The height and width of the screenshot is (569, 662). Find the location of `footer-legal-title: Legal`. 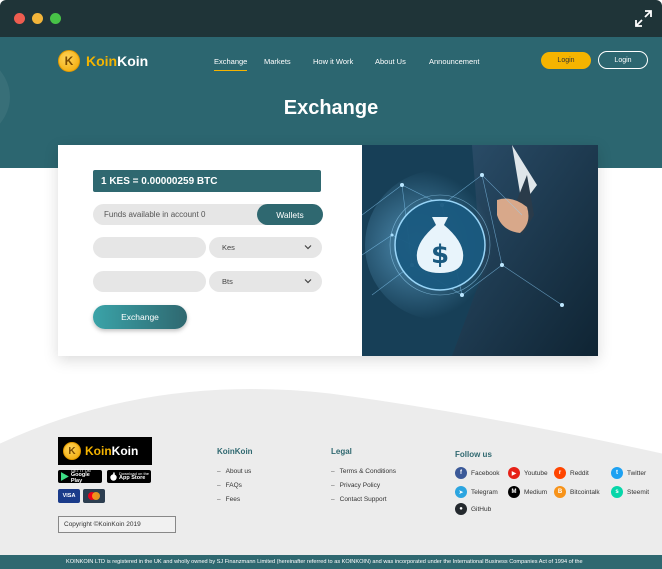

footer-legal-title: Legal is located at coordinates (341, 451).